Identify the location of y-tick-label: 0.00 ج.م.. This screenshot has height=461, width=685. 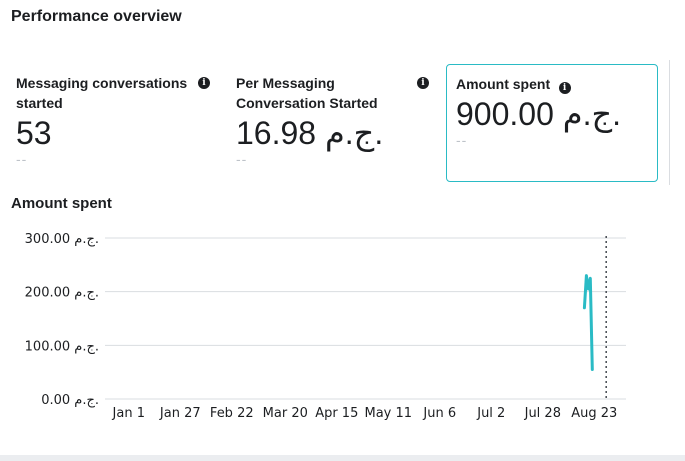
(70, 400).